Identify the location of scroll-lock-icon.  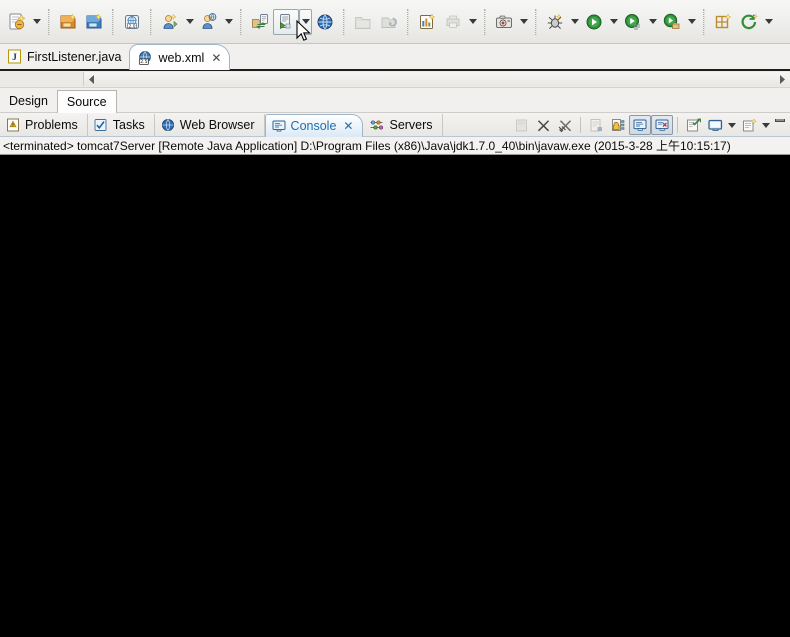
(596, 125).